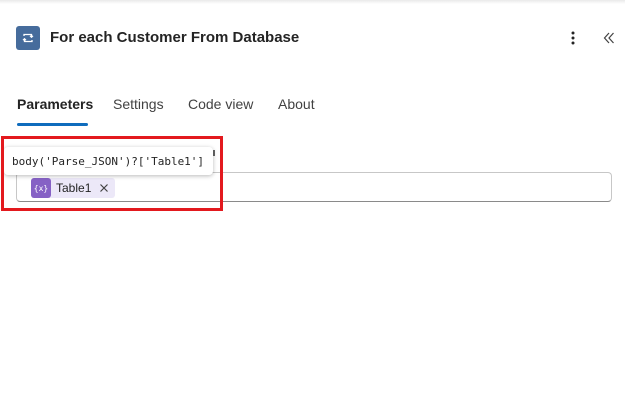 This screenshot has height=401, width=625. I want to click on more-options-button, so click(573, 38).